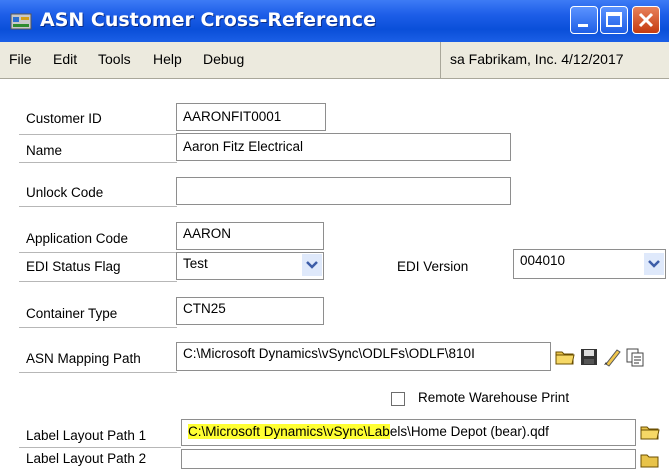 The height and width of the screenshot is (470, 669). I want to click on edi-version-label: EDI Version, so click(433, 266).